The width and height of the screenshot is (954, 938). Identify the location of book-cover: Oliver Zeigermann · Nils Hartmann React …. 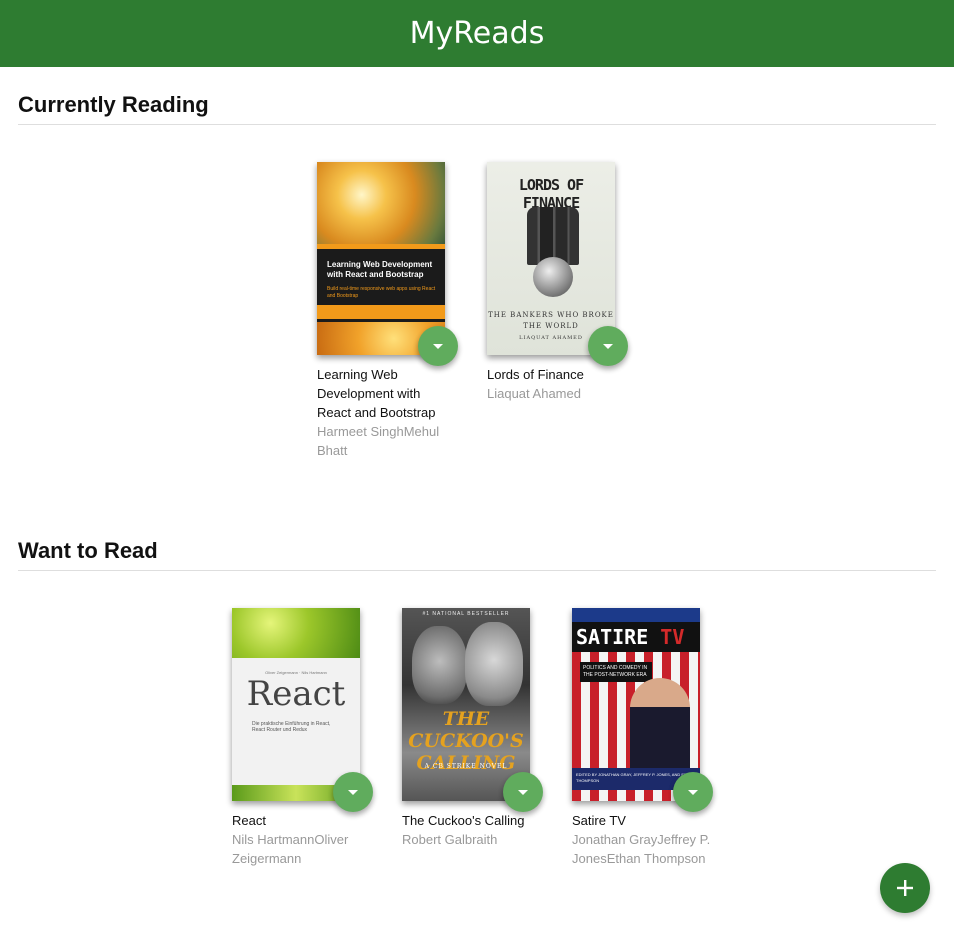
(296, 704).